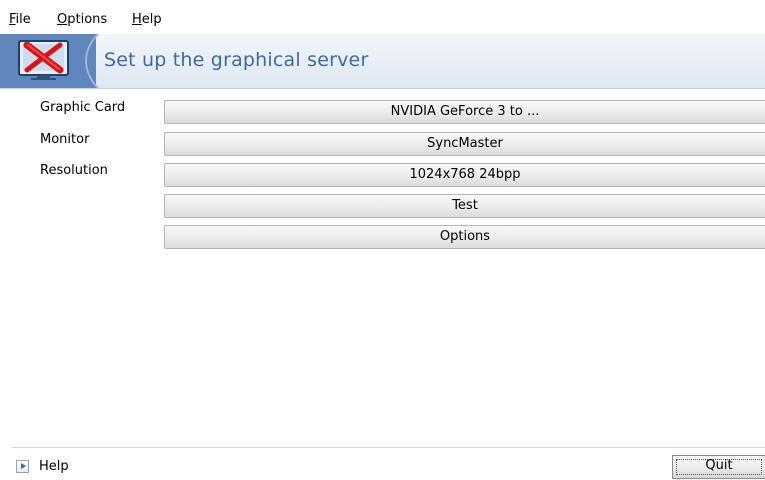 Image resolution: width=765 pixels, height=480 pixels. Describe the element at coordinates (74, 170) in the screenshot. I see `resolution-label: Resolution` at that location.